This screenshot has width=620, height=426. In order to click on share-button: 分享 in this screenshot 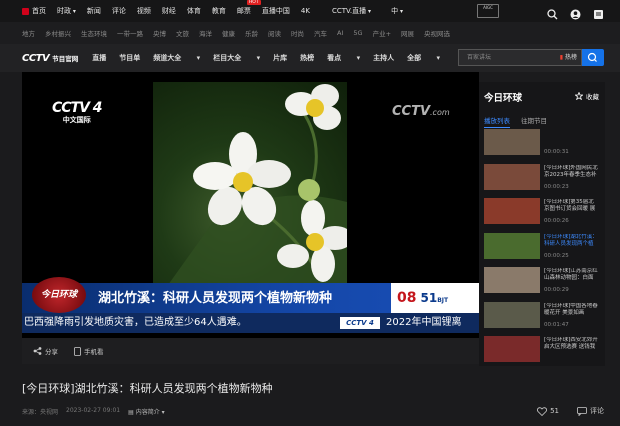, I will do `click(45, 351)`.